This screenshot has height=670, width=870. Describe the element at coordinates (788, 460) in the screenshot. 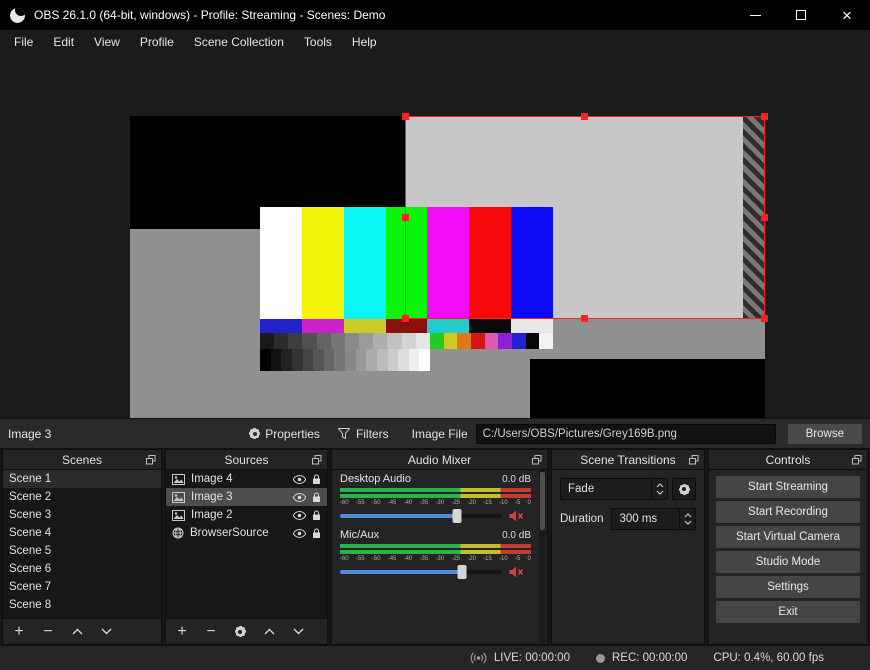

I see `controls-panel-header: Controls` at that location.